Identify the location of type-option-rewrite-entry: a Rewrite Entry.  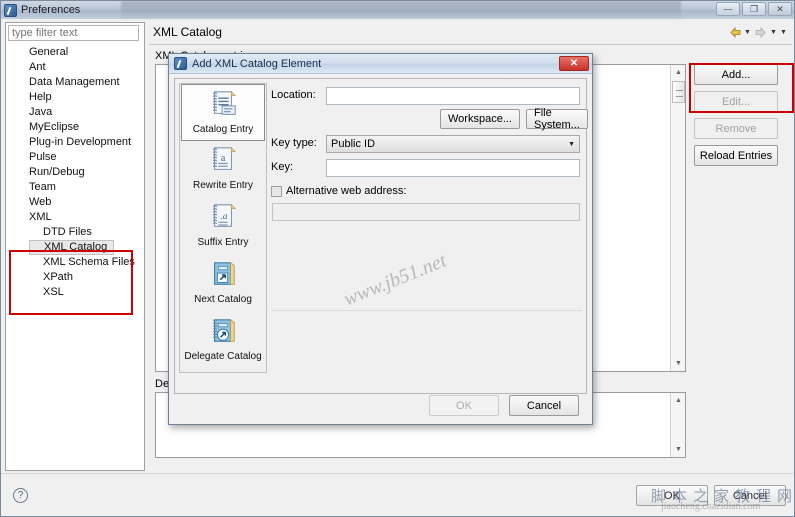
(223, 169).